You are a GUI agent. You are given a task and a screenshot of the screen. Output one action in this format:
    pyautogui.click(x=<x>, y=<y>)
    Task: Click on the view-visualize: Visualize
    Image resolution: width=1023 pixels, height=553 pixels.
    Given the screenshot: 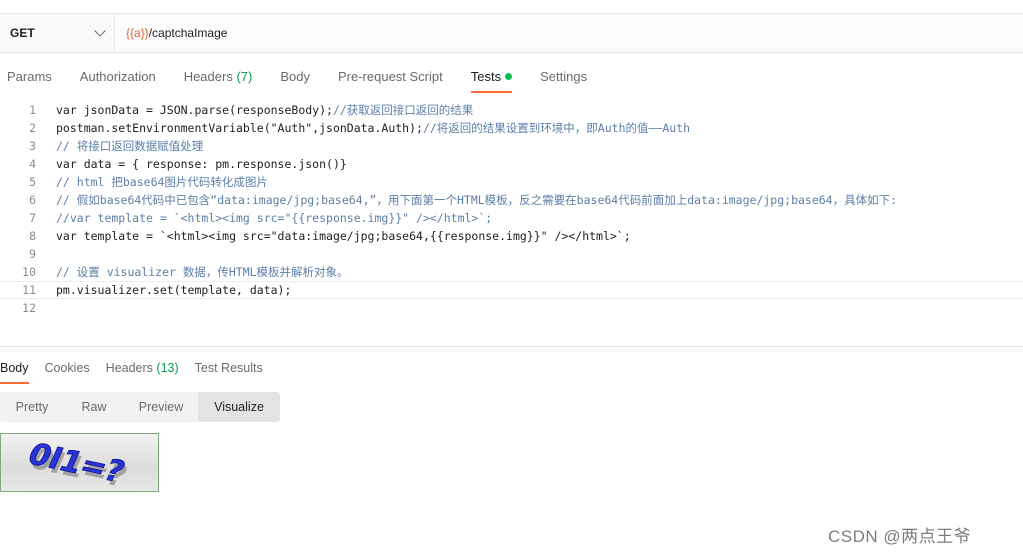 What is the action you would take?
    pyautogui.click(x=239, y=407)
    